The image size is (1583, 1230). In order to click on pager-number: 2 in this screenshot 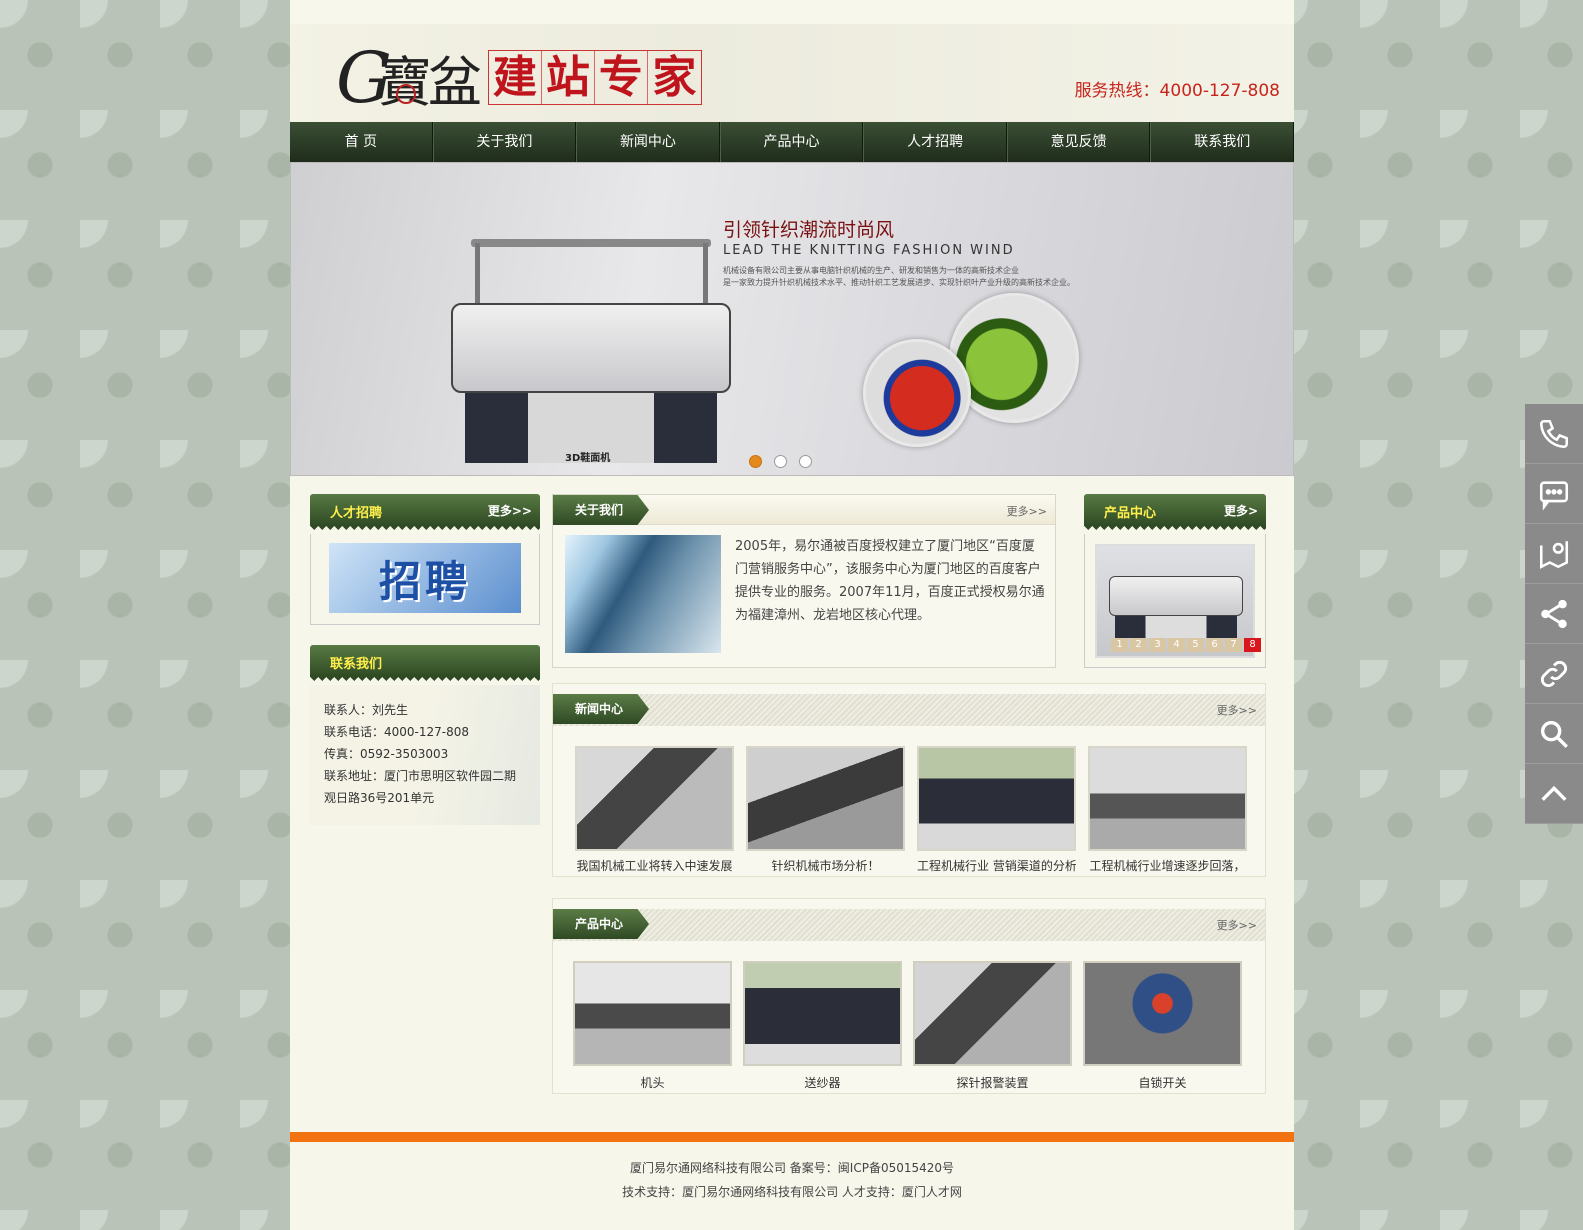, I will do `click(1138, 645)`.